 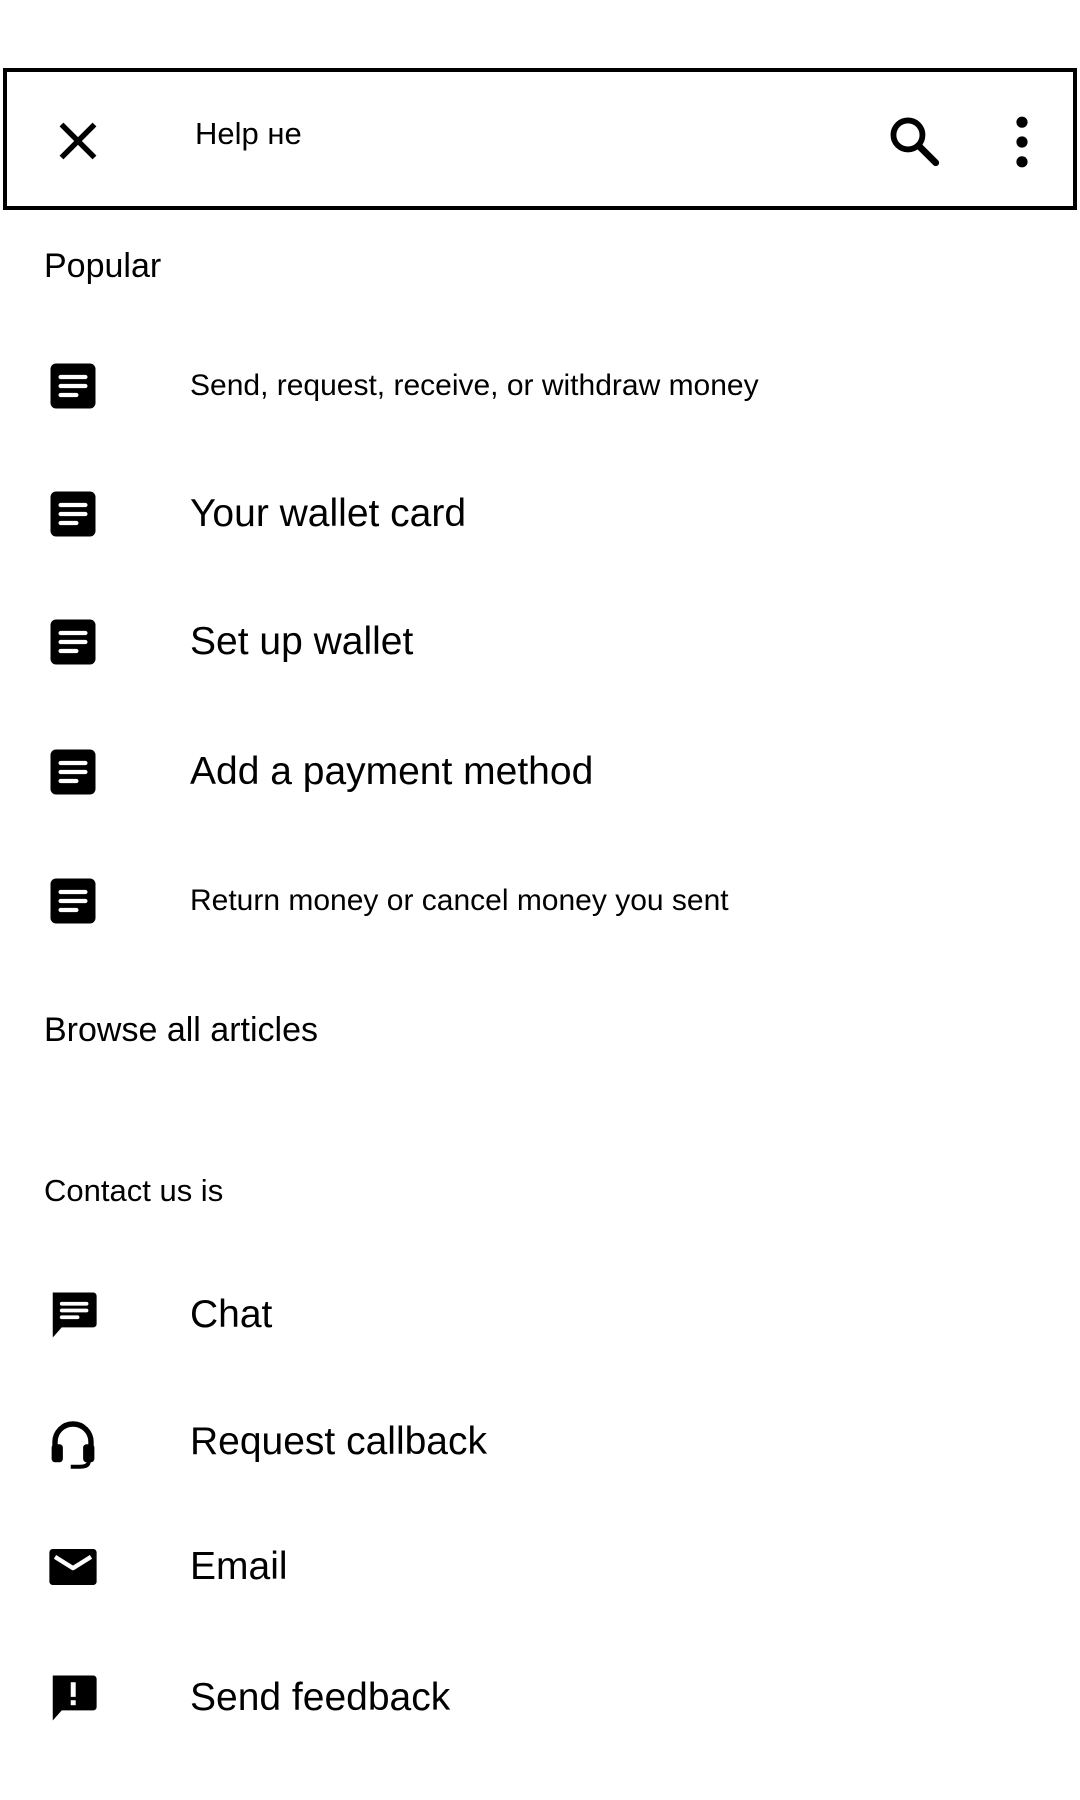 What do you see at coordinates (540, 1312) in the screenshot?
I see `contact-item-chat: Chat` at bounding box center [540, 1312].